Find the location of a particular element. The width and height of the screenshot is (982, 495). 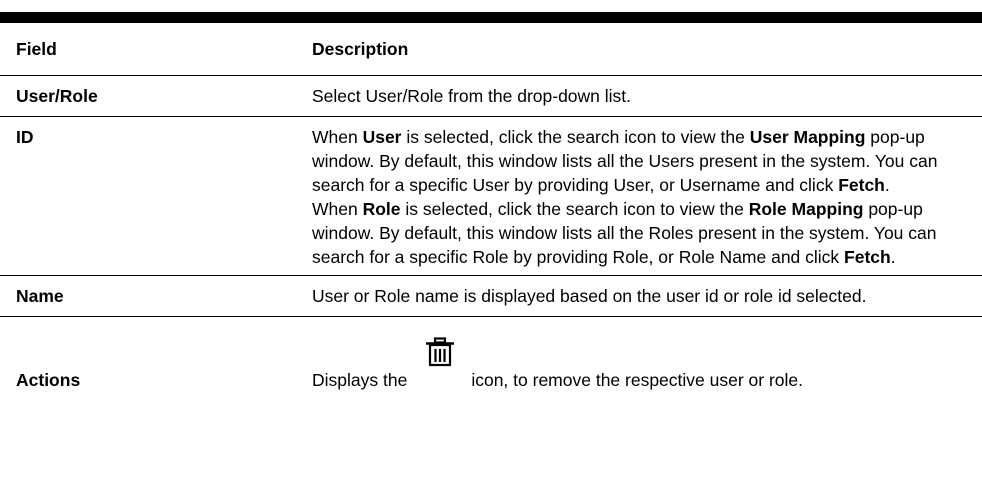

bold-term-user: User is located at coordinates (382, 136).